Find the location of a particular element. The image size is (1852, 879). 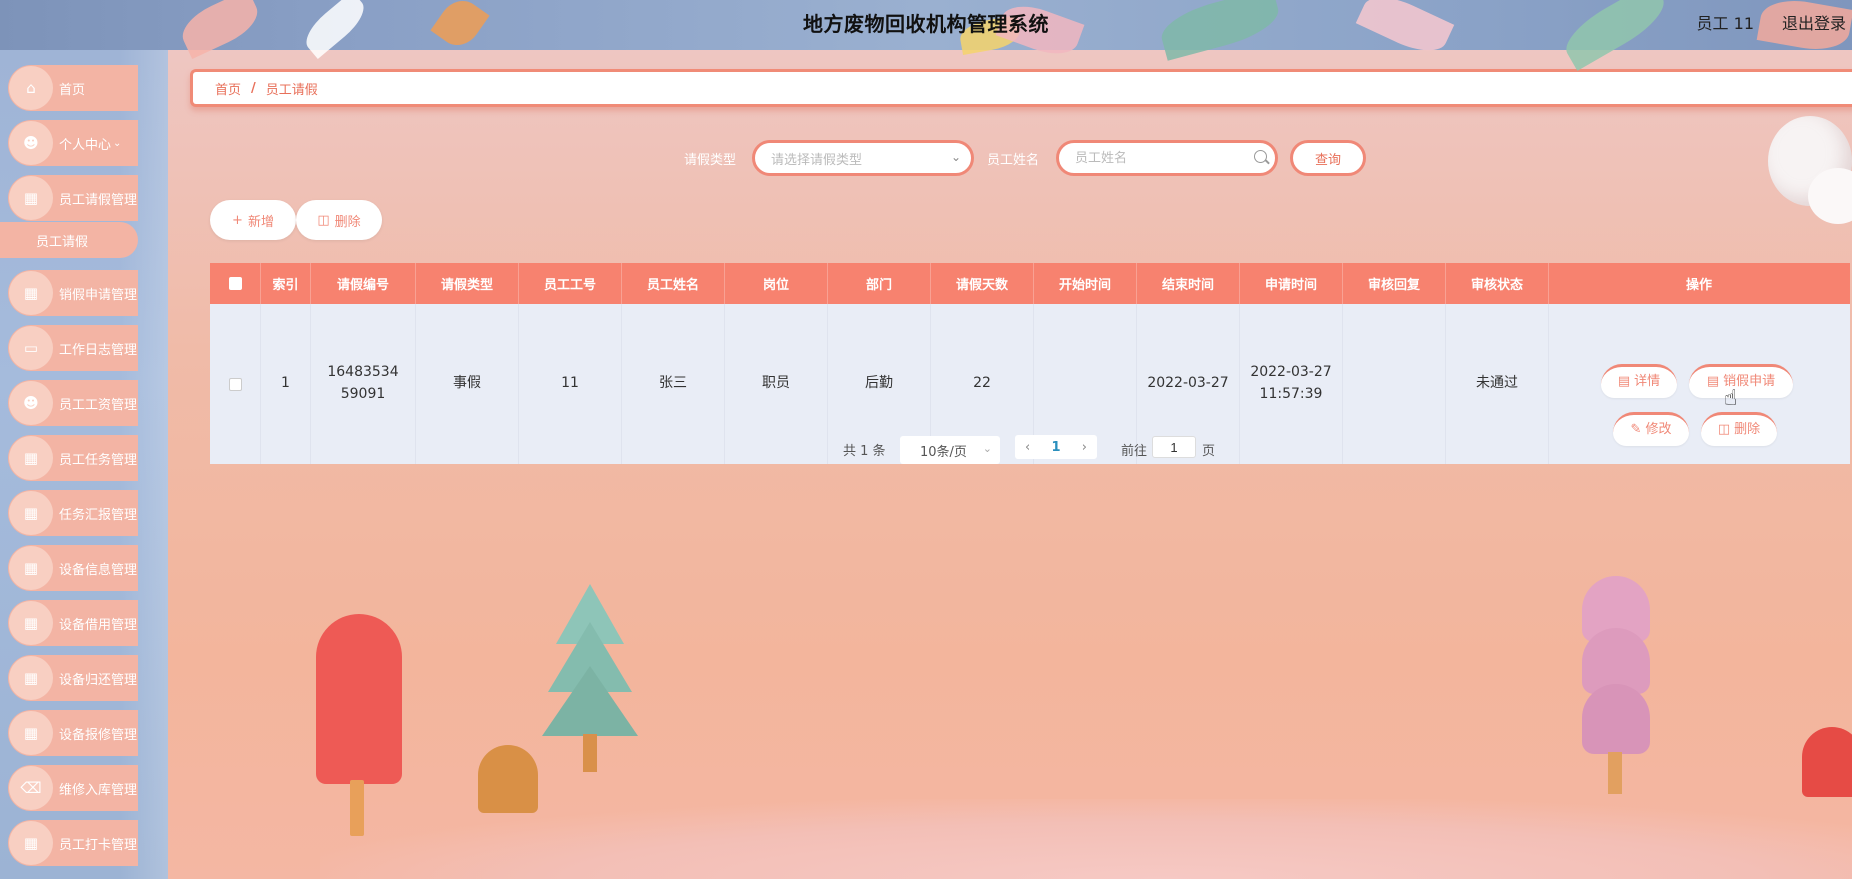

detail-label: 详情 is located at coordinates (1647, 382).